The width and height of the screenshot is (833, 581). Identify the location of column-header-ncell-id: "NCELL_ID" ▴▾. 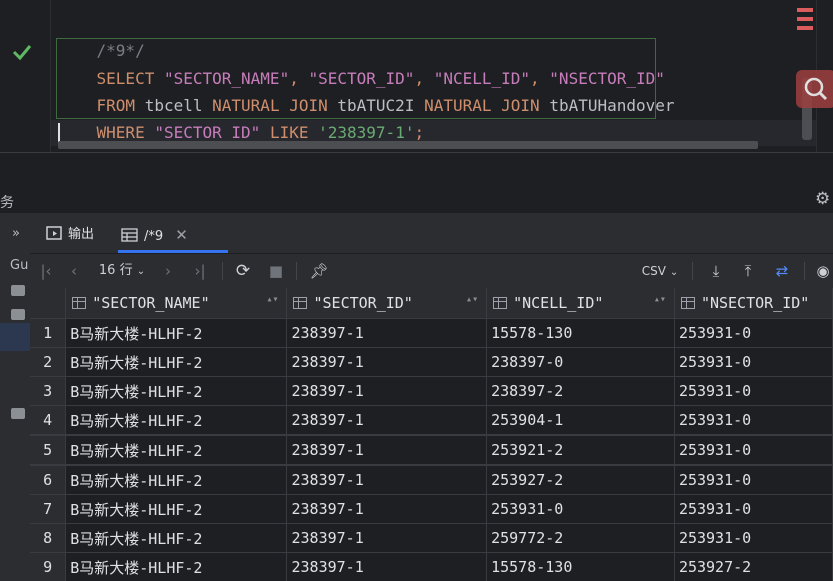
(580, 303).